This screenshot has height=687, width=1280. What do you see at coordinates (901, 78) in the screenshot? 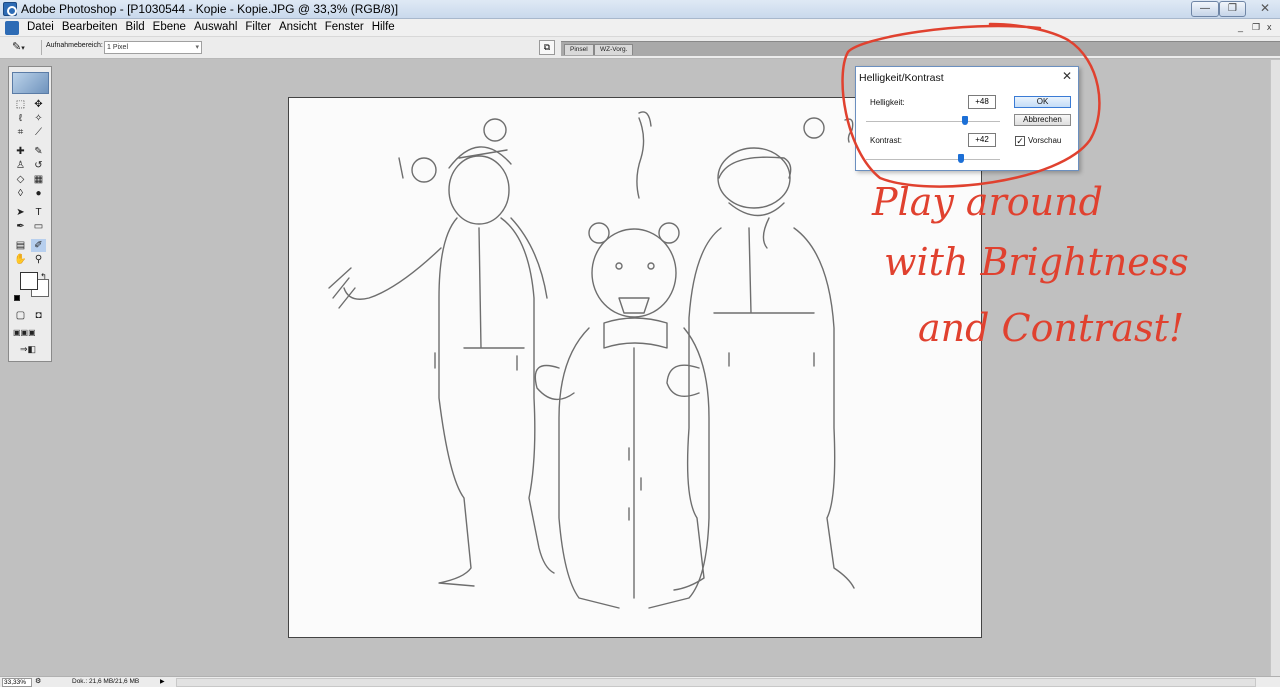
I see `dialog-title: Helligkeit/Kontrast` at bounding box center [901, 78].